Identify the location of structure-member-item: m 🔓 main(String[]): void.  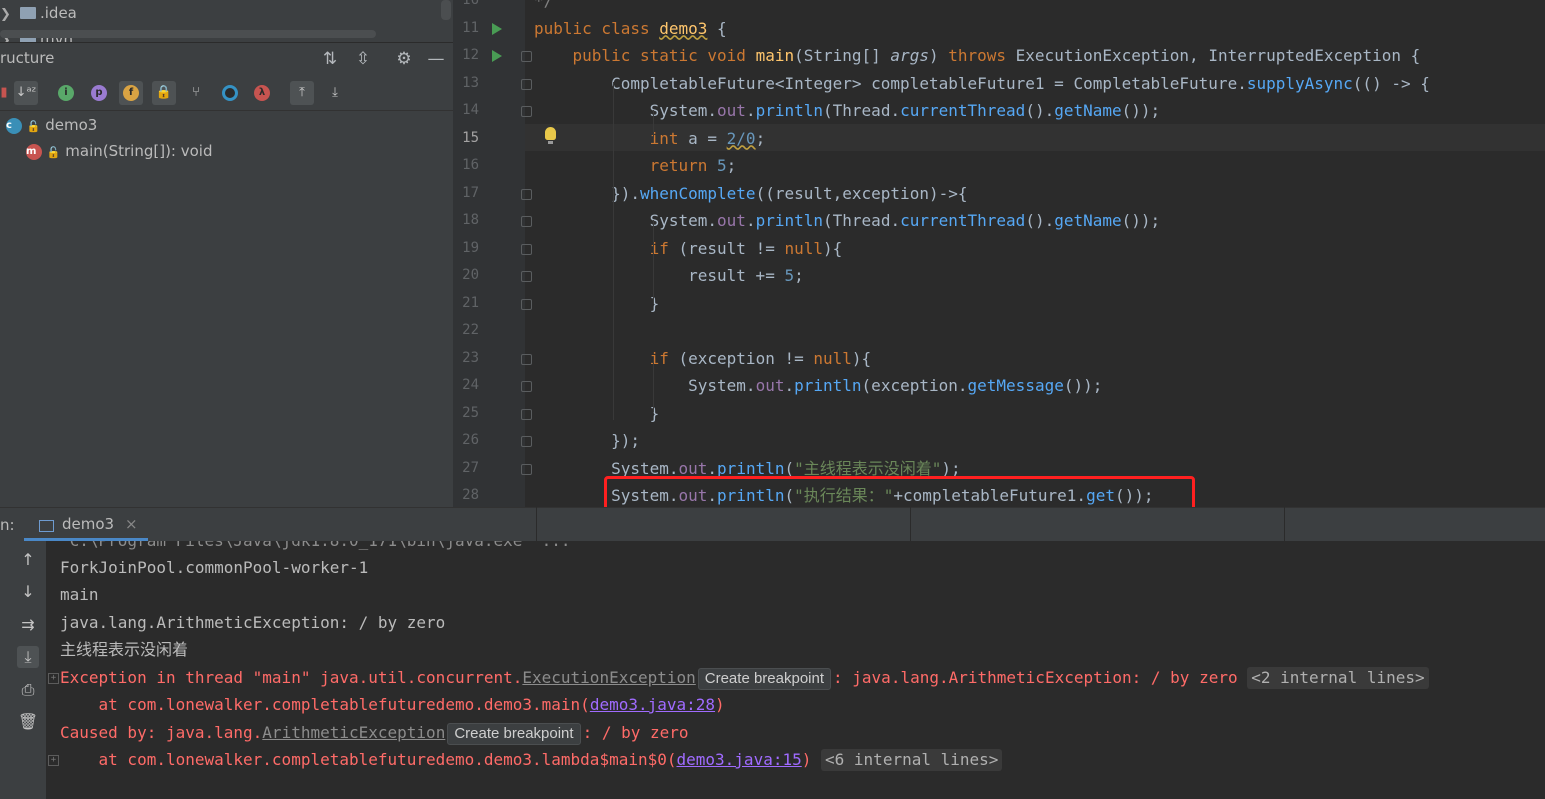
(119, 151).